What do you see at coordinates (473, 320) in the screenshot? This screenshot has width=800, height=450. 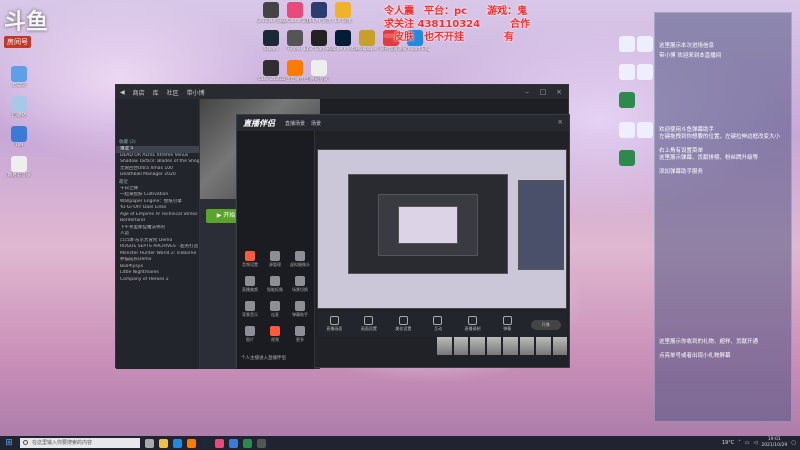 I see `record-icon` at bounding box center [473, 320].